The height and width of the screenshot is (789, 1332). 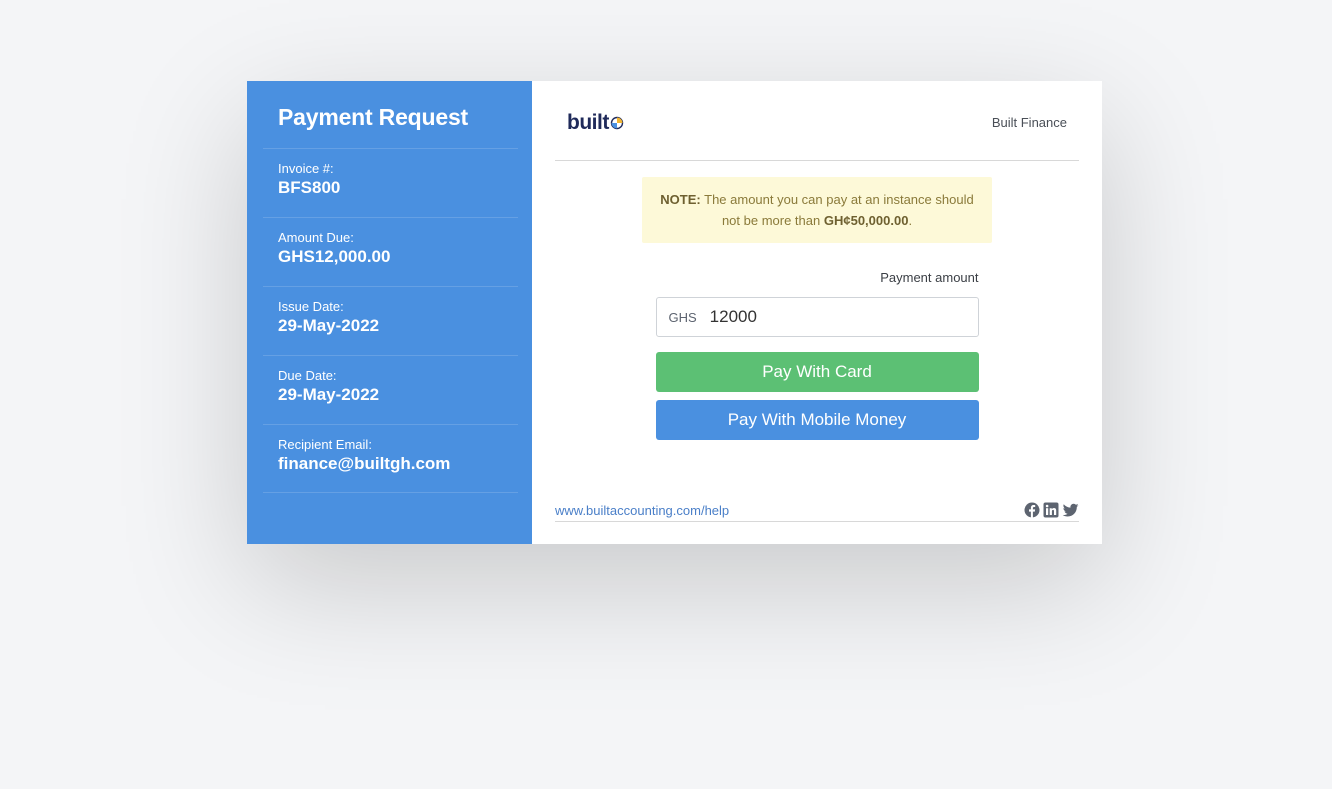 What do you see at coordinates (306, 168) in the screenshot?
I see `info-label: Invoice #:` at bounding box center [306, 168].